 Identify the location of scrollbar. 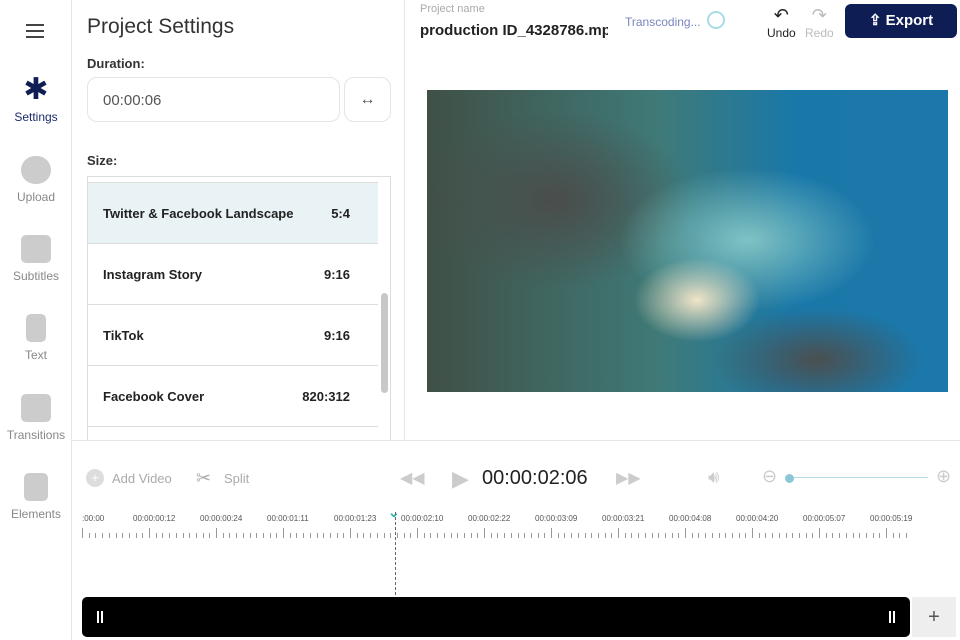
(384, 343).